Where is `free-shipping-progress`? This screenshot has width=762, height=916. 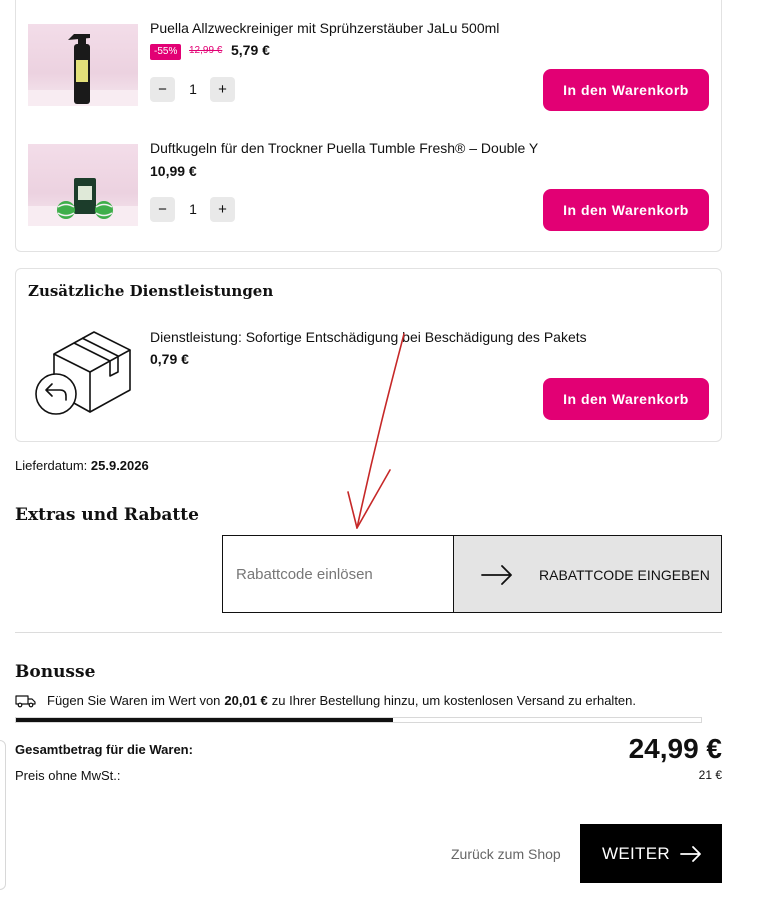
free-shipping-progress is located at coordinates (358, 720).